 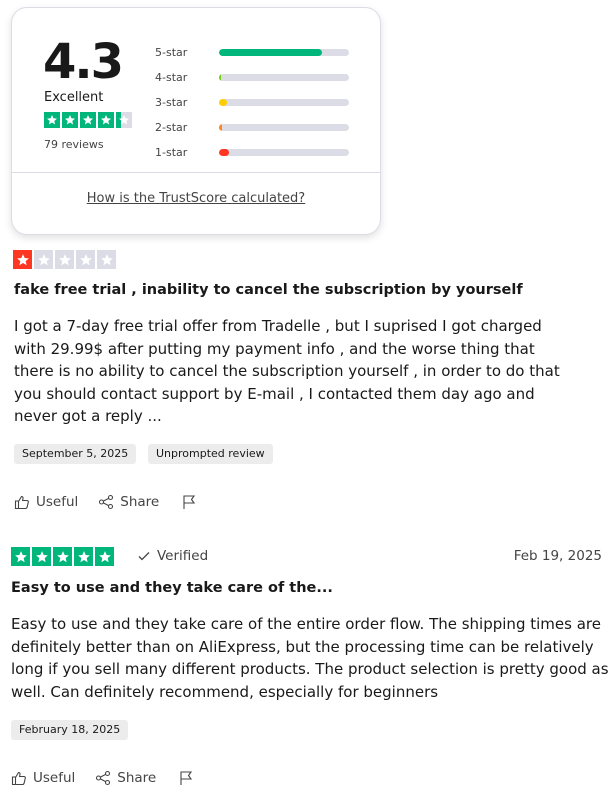 What do you see at coordinates (171, 152) in the screenshot?
I see `distribution-label: 1-star` at bounding box center [171, 152].